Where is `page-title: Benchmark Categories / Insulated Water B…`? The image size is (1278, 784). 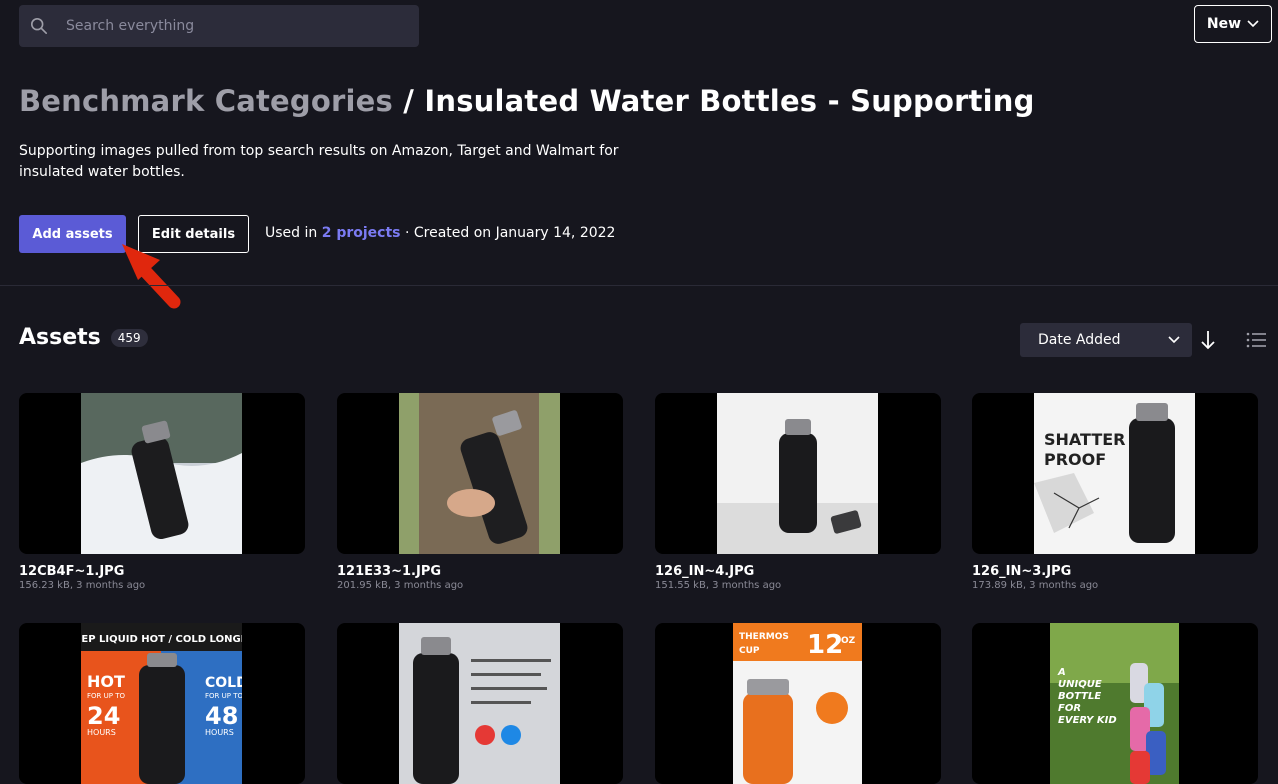 page-title: Benchmark Categories / Insulated Water B… is located at coordinates (527, 101).